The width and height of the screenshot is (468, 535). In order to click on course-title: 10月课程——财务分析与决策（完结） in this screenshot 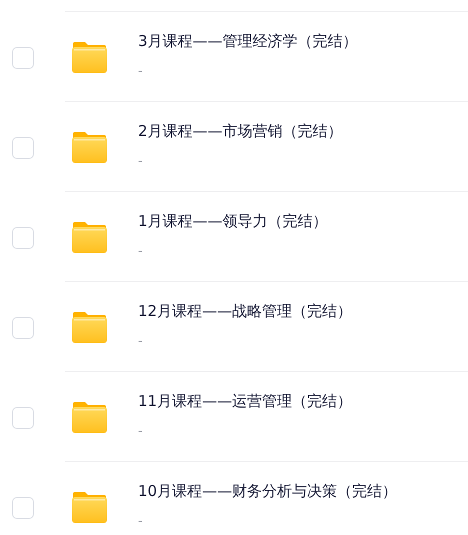, I will do `click(268, 491)`.